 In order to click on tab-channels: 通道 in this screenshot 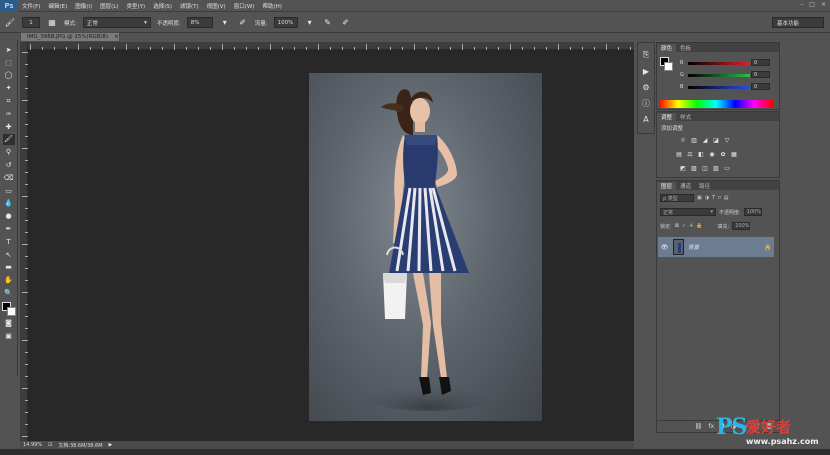, I will do `click(685, 186)`.